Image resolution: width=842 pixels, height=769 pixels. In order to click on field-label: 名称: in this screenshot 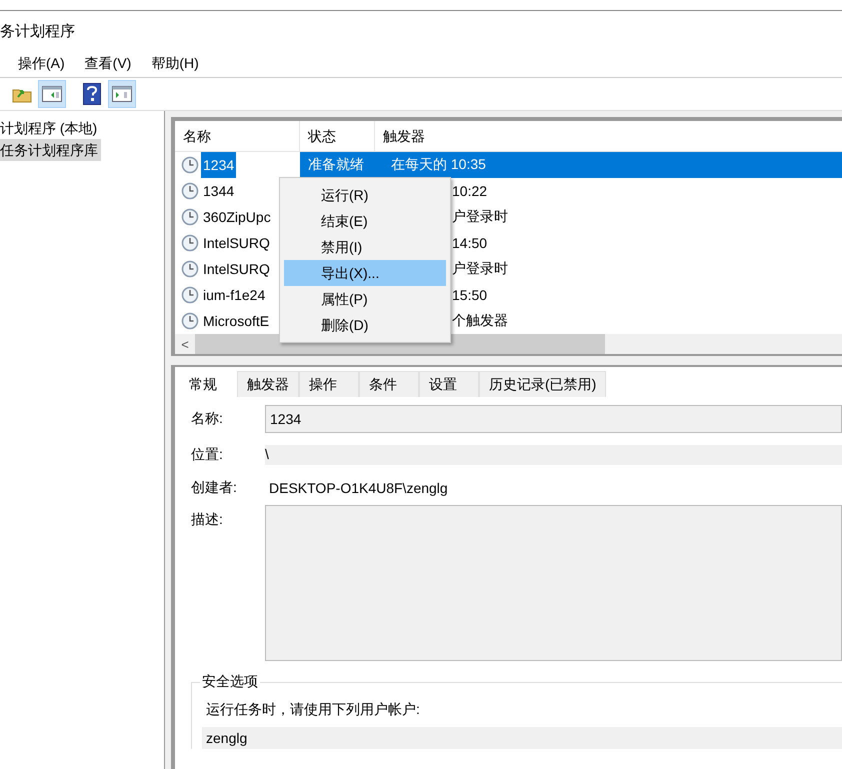, I will do `click(207, 419)`.